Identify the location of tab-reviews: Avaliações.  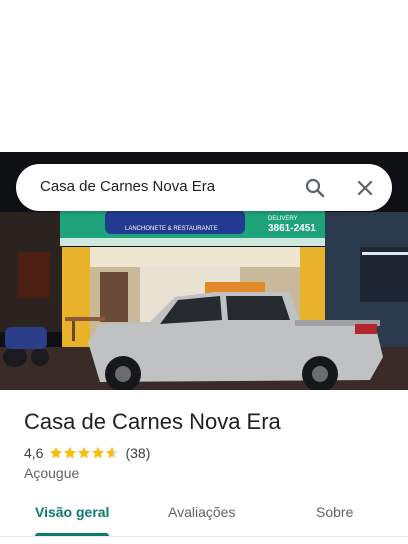
(201, 512).